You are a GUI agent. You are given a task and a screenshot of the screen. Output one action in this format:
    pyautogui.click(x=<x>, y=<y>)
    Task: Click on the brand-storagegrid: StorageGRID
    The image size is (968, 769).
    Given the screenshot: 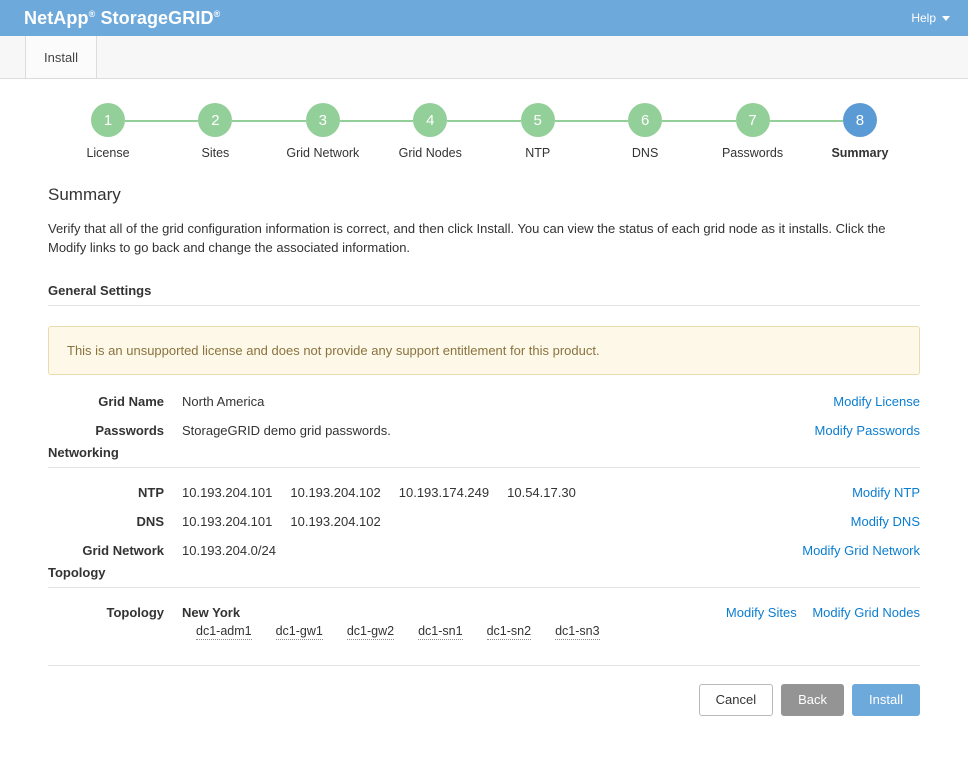 What is the action you would take?
    pyautogui.click(x=157, y=17)
    